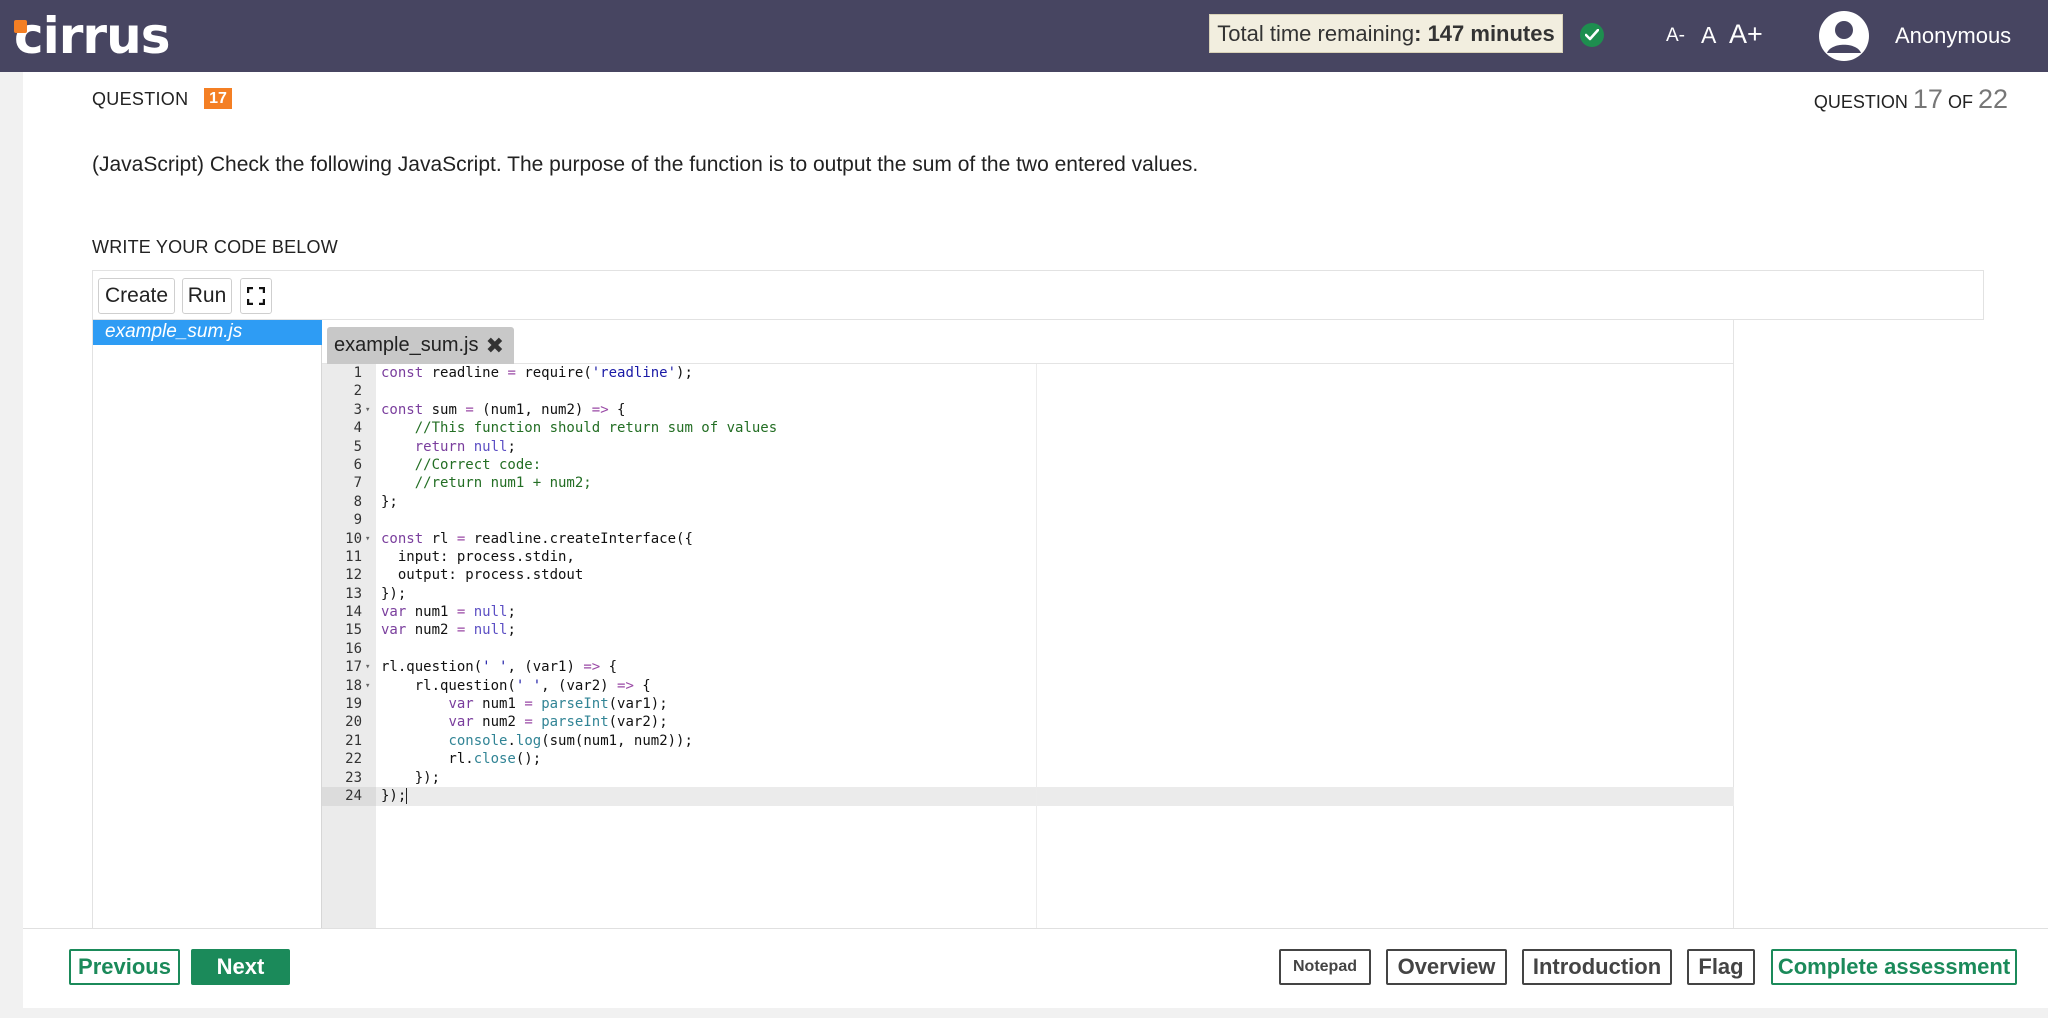 Image resolution: width=2048 pixels, height=1018 pixels. I want to click on overview-button: Overview, so click(1446, 967).